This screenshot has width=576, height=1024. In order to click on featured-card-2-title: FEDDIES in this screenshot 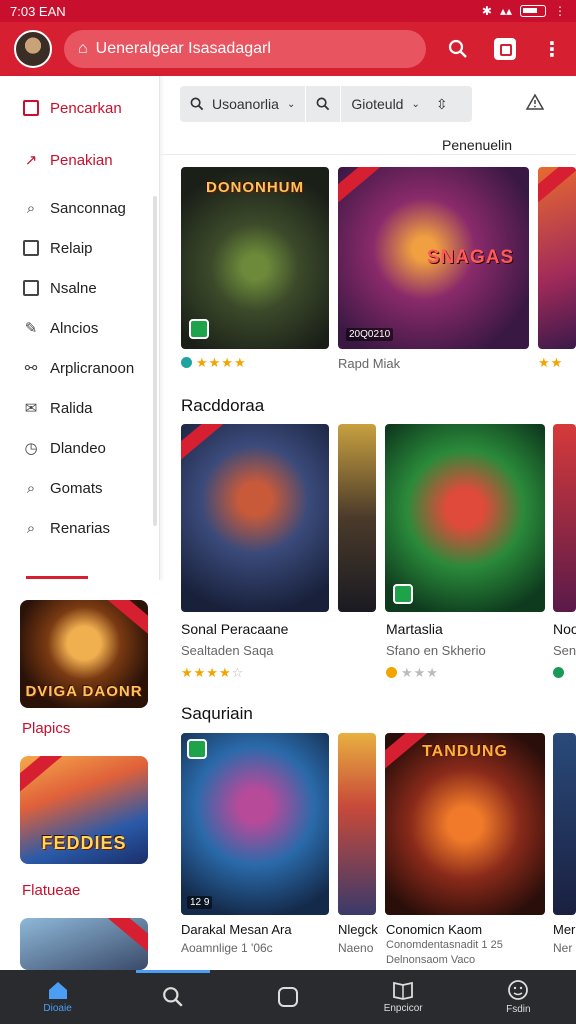, I will do `click(84, 843)`.